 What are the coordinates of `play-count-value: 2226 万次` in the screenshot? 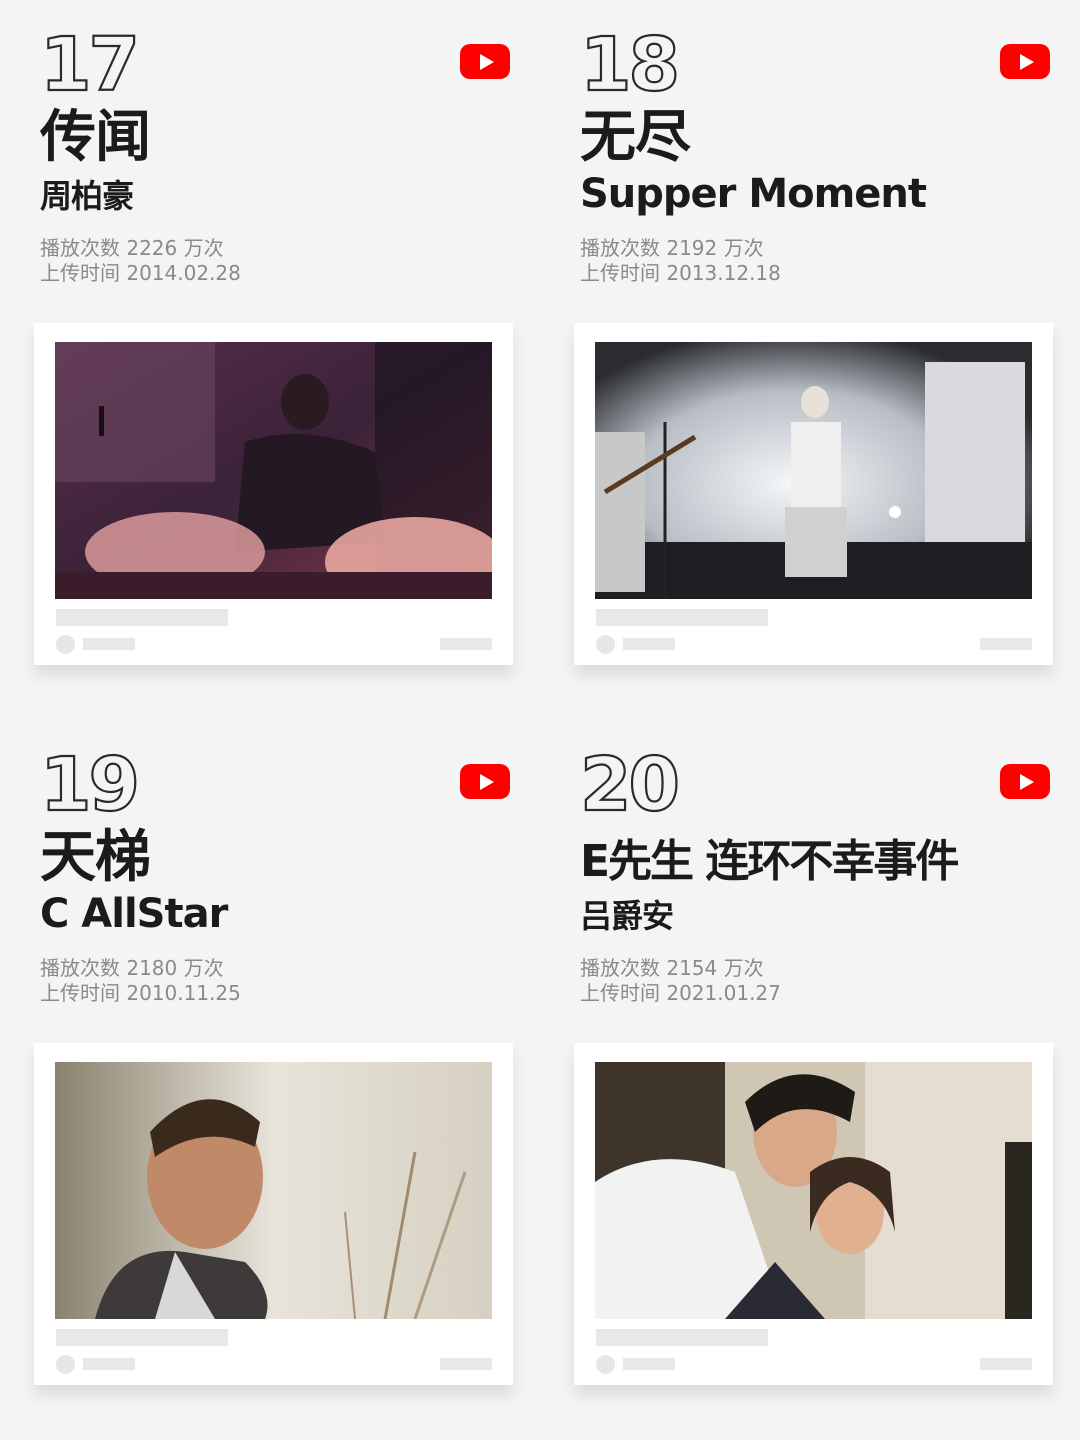 It's located at (175, 248).